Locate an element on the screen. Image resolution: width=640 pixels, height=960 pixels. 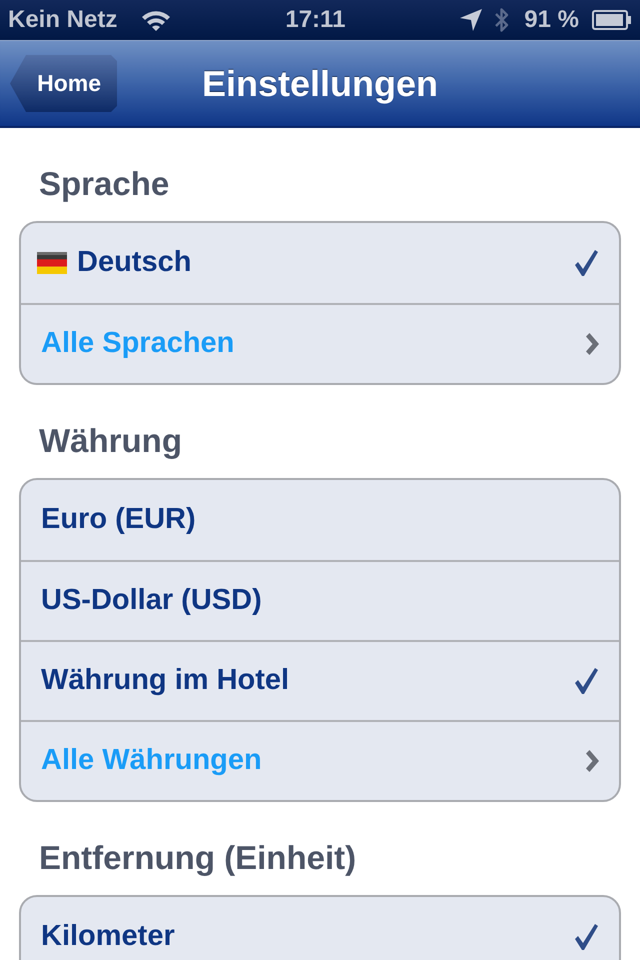
clock-time: 17:11 is located at coordinates (315, 20).